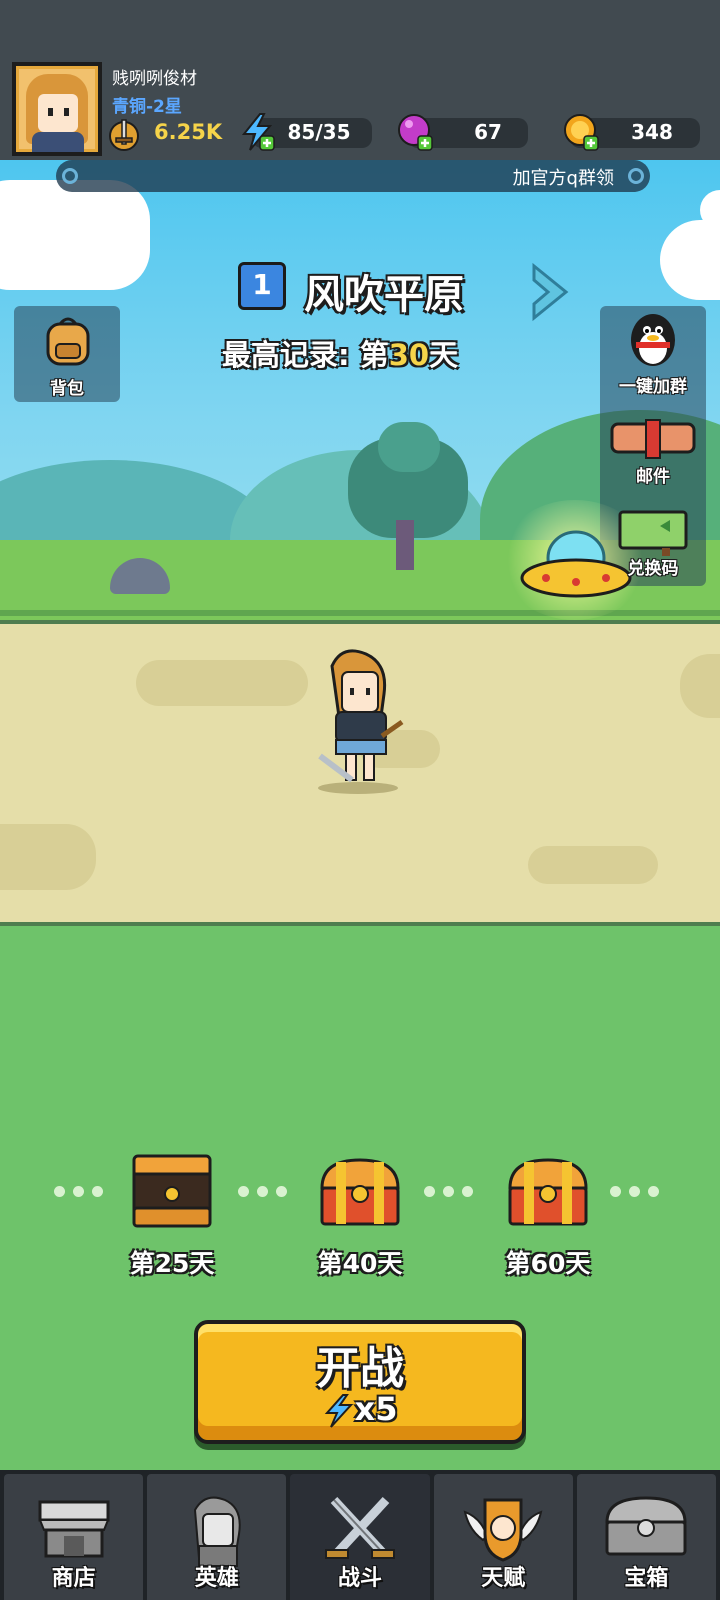 Image resolution: width=720 pixels, height=1600 pixels. What do you see at coordinates (416, 132) in the screenshot?
I see `gem-plus-icon` at bounding box center [416, 132].